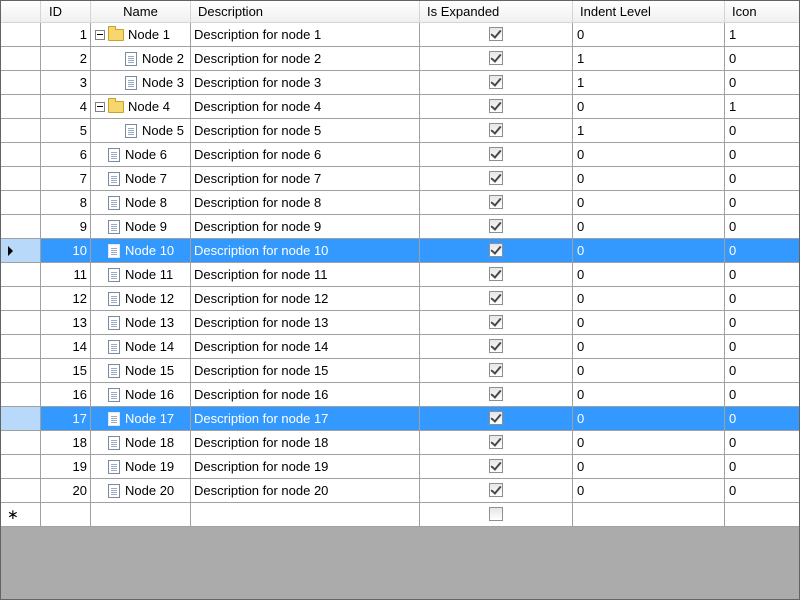 This screenshot has width=800, height=600. What do you see at coordinates (305, 131) in the screenshot?
I see `cell-description: Description for node 5` at bounding box center [305, 131].